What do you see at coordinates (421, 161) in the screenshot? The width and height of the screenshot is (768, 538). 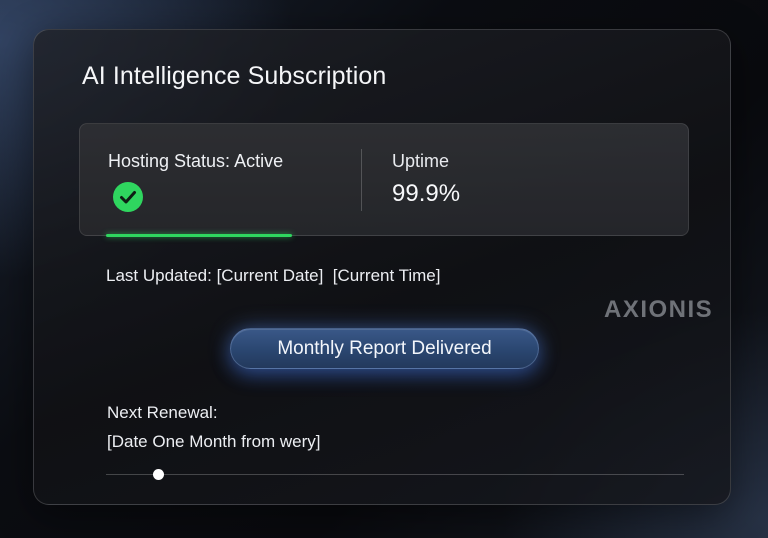 I see `uptime-label: Uptime` at bounding box center [421, 161].